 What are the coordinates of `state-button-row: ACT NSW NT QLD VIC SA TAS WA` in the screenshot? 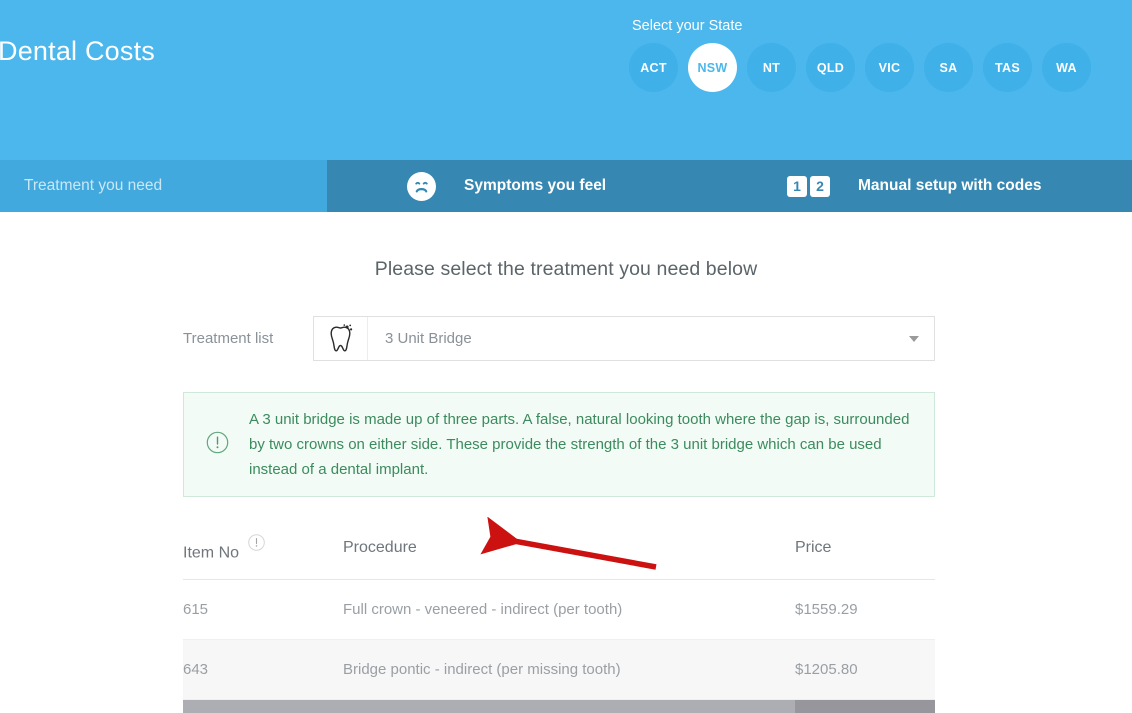 It's located at (875, 67).